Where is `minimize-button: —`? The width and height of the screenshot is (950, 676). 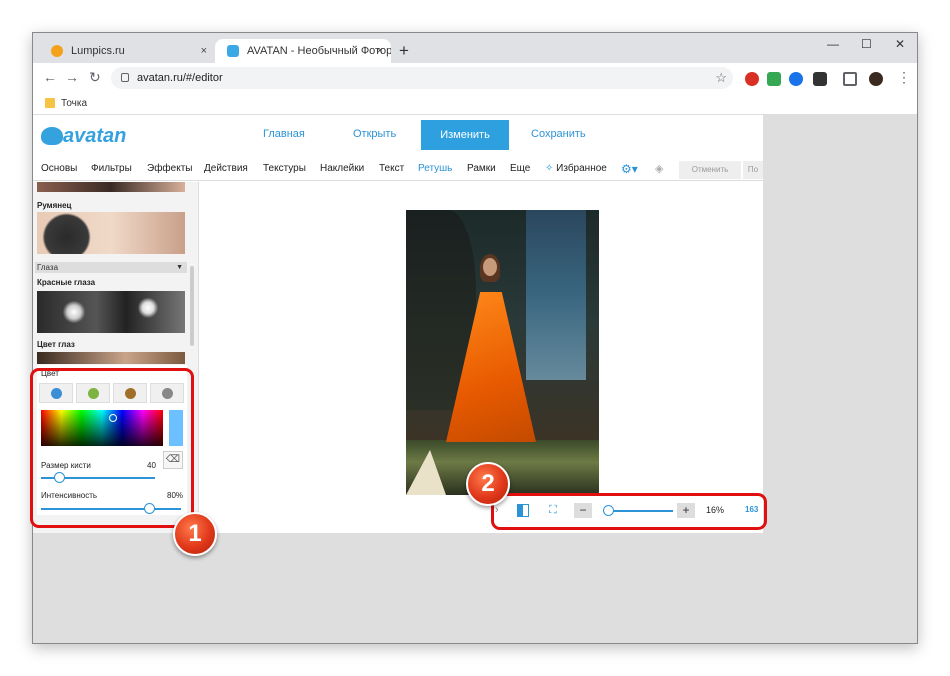
minimize-button: — is located at coordinates (833, 44).